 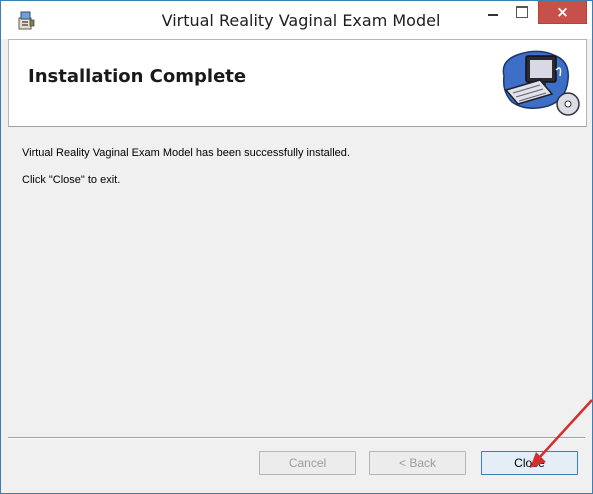 I want to click on close-icon: ×, so click(x=562, y=12).